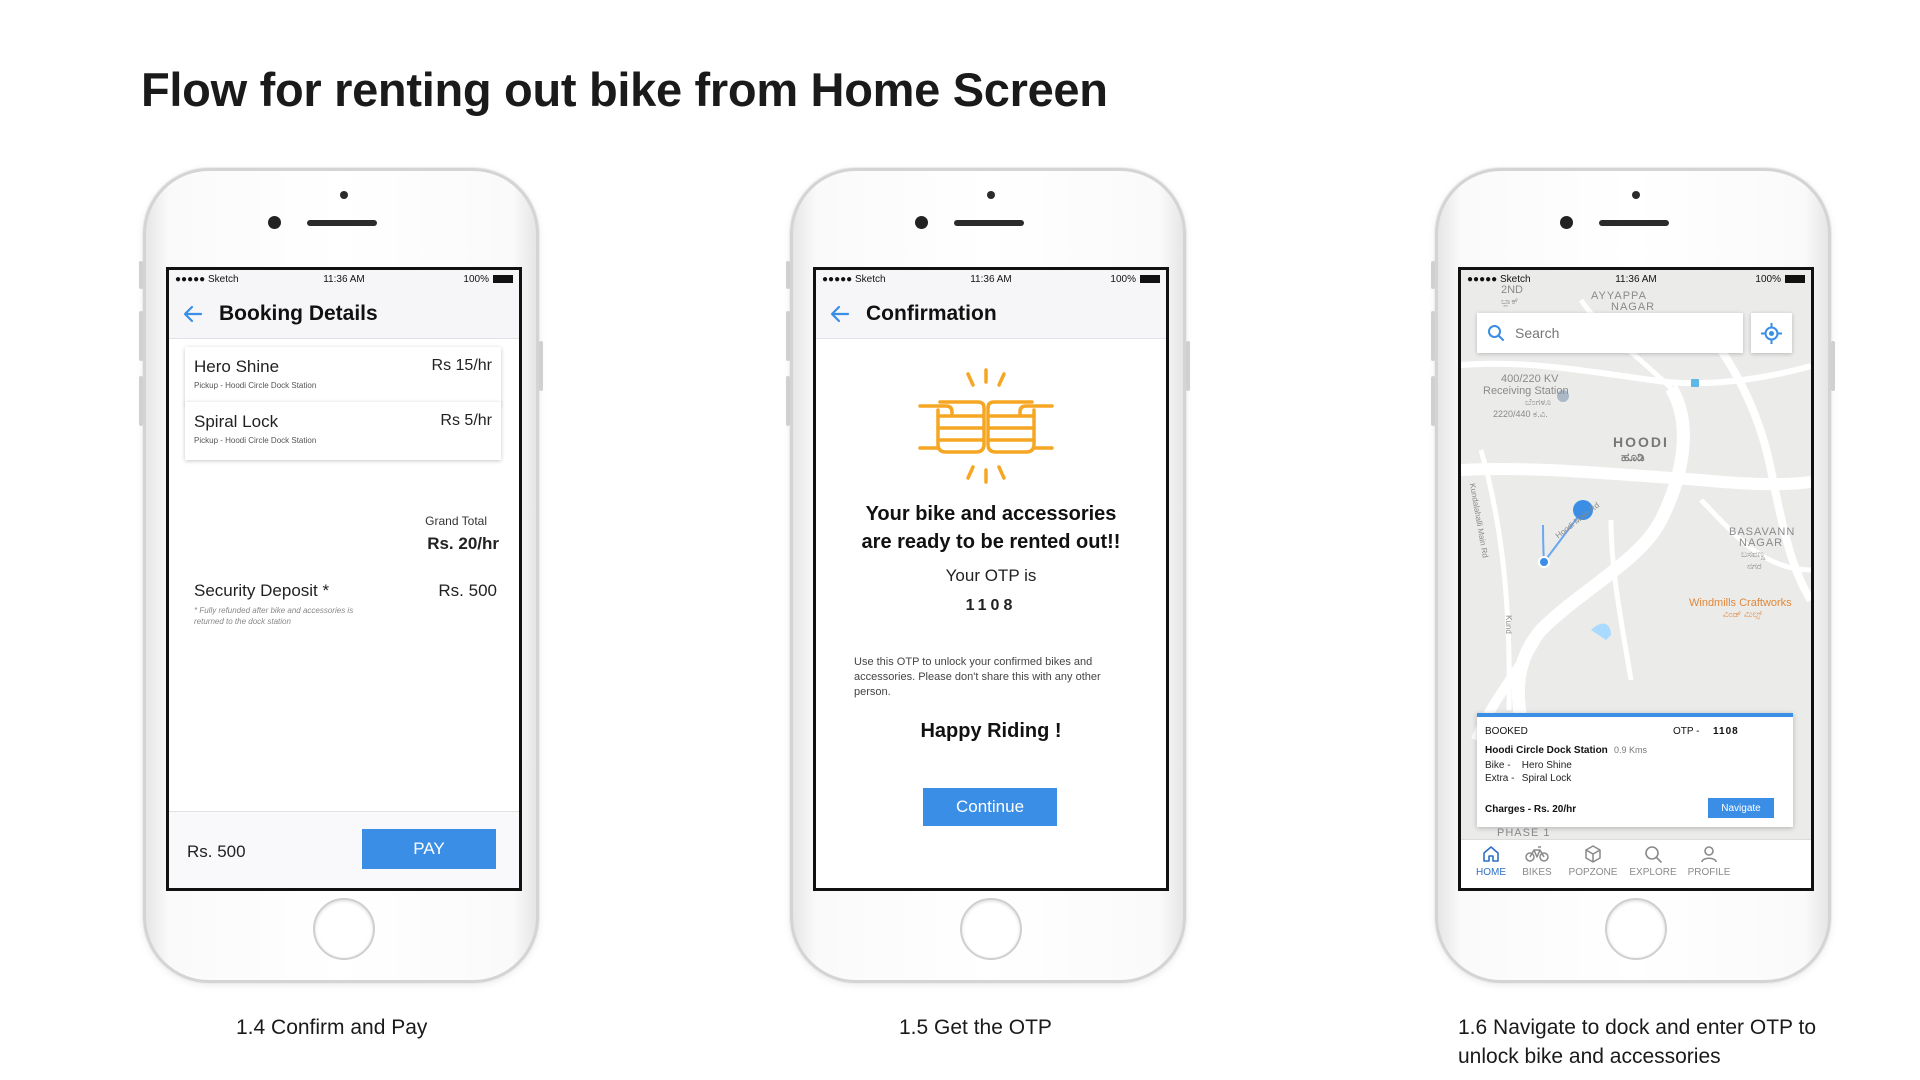  I want to click on bike-label: Bike -, so click(1498, 765).